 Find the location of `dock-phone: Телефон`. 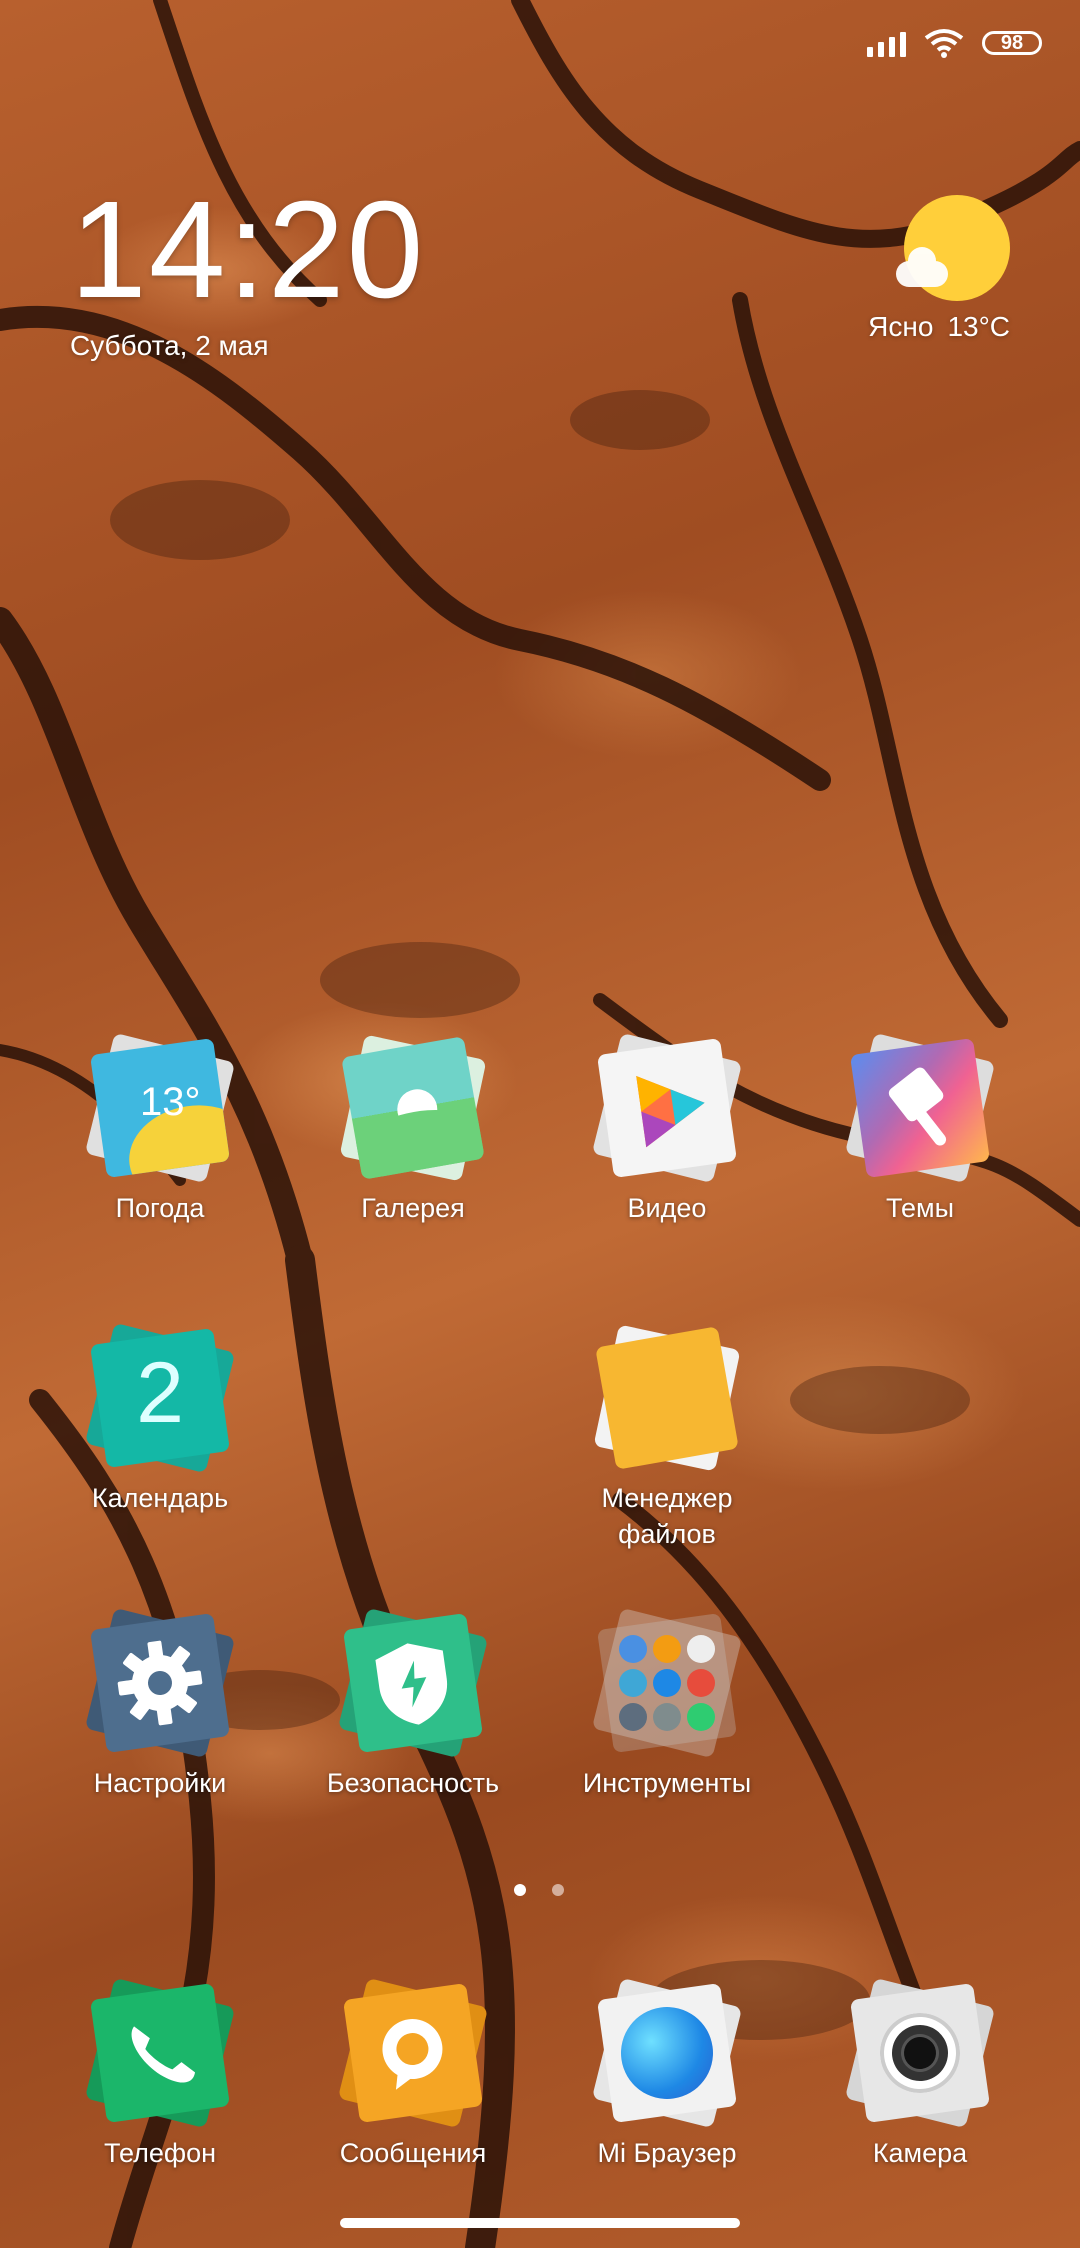

dock-phone: Телефон is located at coordinates (160, 2074).